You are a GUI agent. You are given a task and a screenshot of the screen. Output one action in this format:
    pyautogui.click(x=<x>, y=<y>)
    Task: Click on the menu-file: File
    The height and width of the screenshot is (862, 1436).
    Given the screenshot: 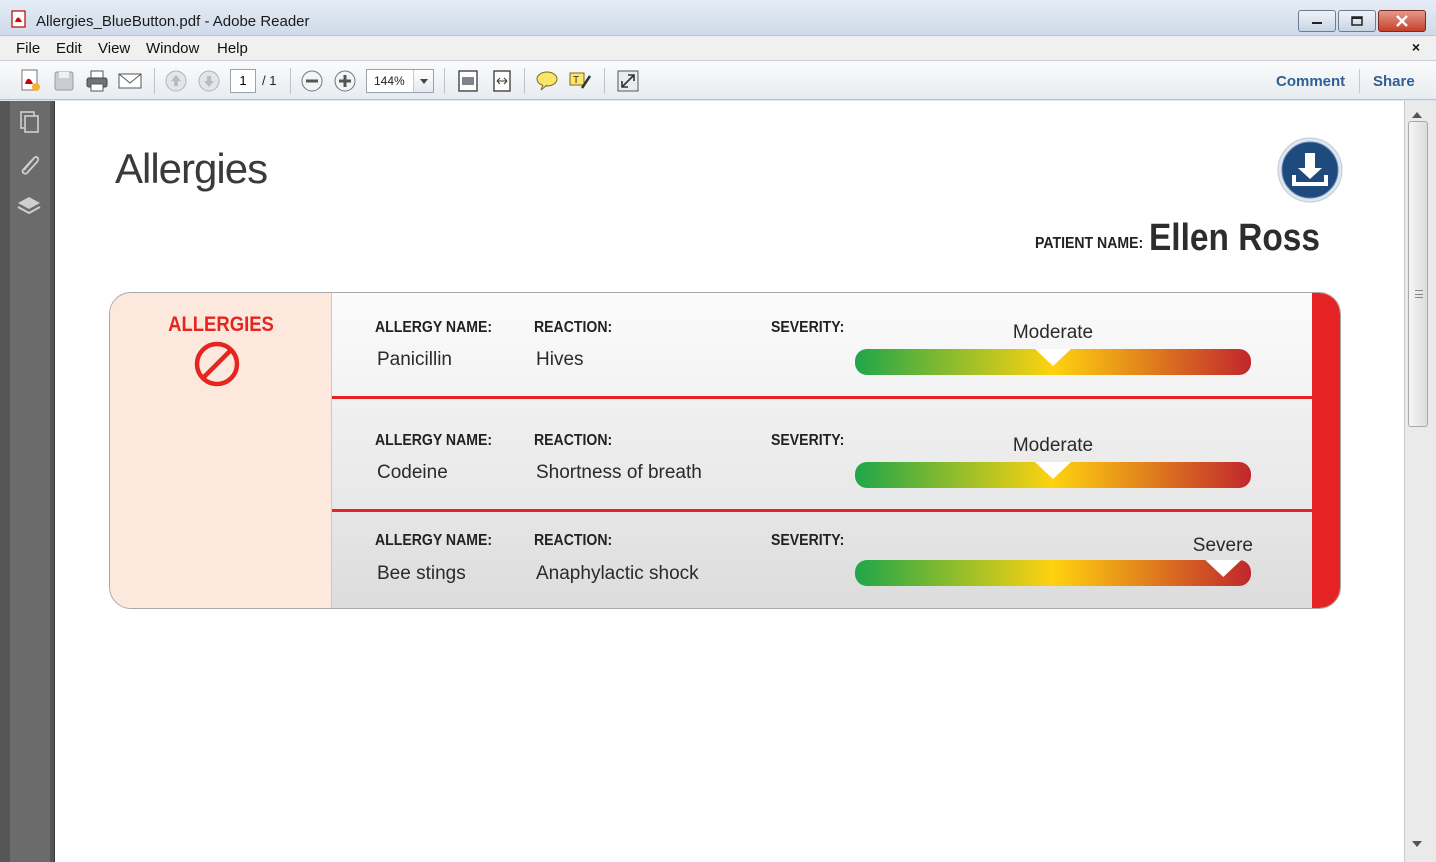 What is the action you would take?
    pyautogui.click(x=28, y=48)
    